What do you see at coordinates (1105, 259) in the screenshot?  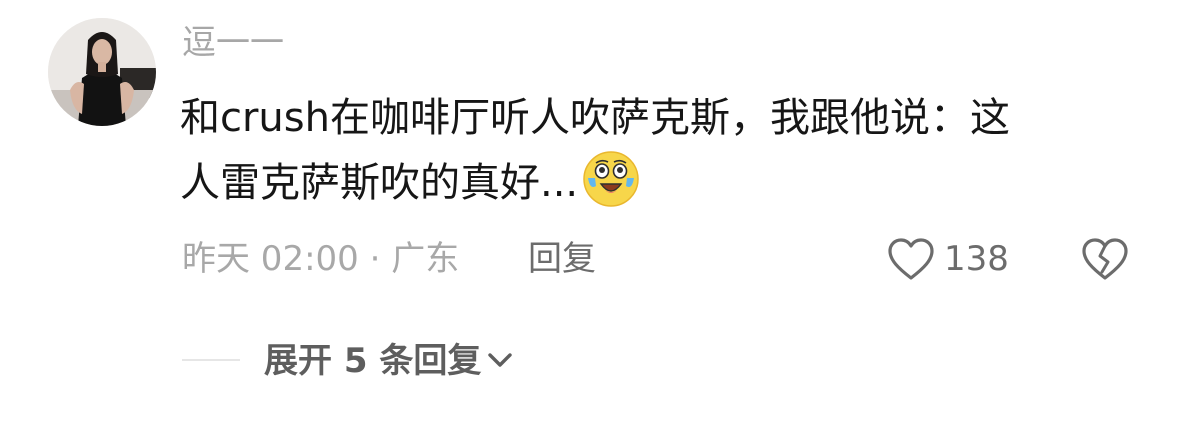 I see `broken-heart-icon` at bounding box center [1105, 259].